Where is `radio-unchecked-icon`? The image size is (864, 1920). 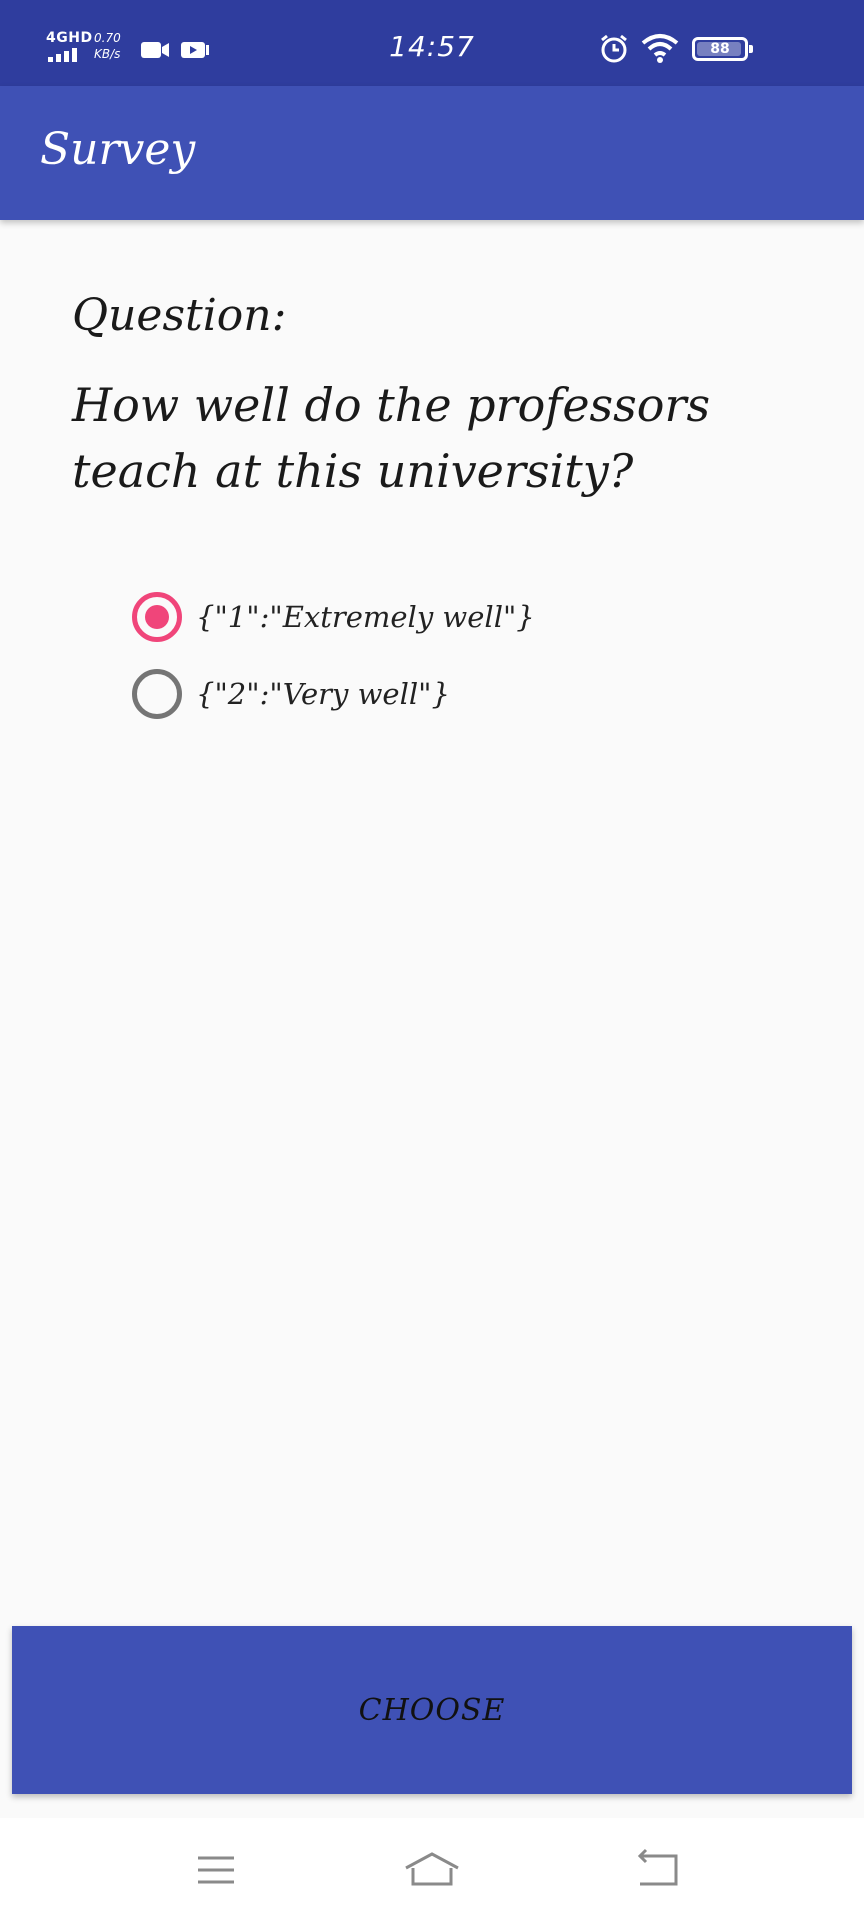
radio-unchecked-icon is located at coordinates (157, 694).